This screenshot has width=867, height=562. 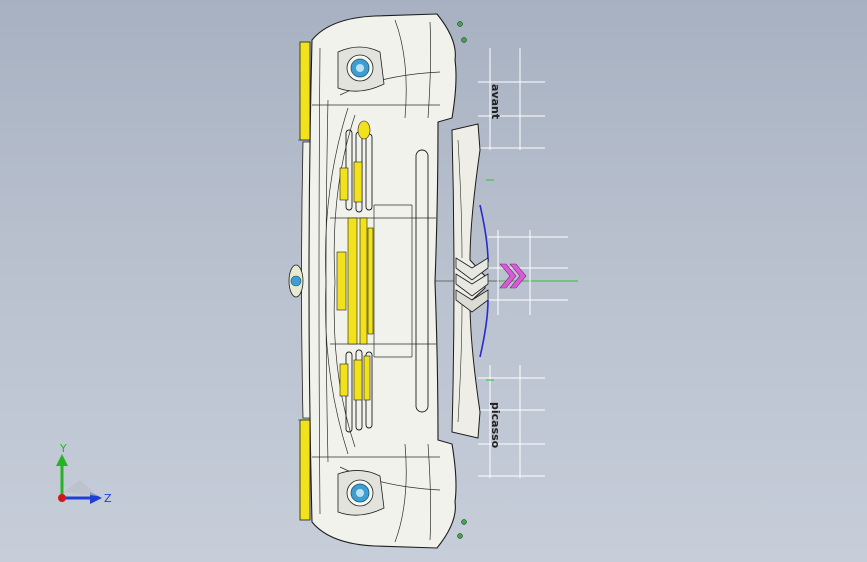 What do you see at coordinates (108, 498) in the screenshot?
I see `z-axis-label: Z` at bounding box center [108, 498].